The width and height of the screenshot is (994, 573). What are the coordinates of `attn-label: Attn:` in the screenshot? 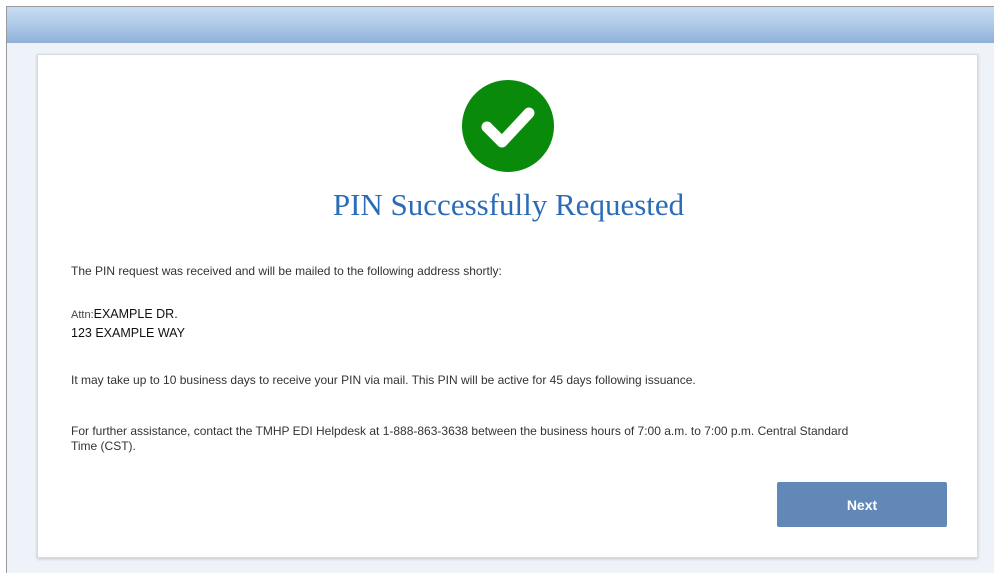 It's located at (82, 315).